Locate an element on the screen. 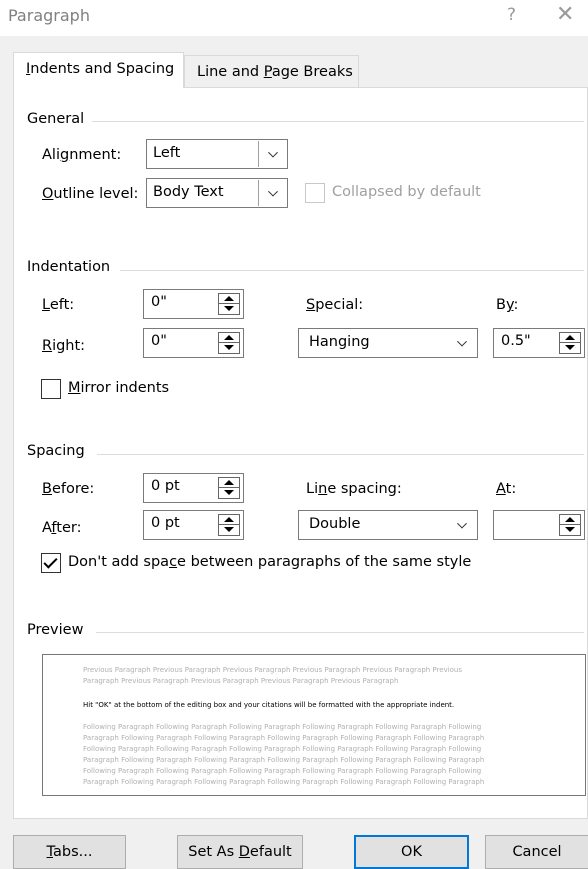 The image size is (588, 869). indentation-group-title: Indentation is located at coordinates (72, 267).